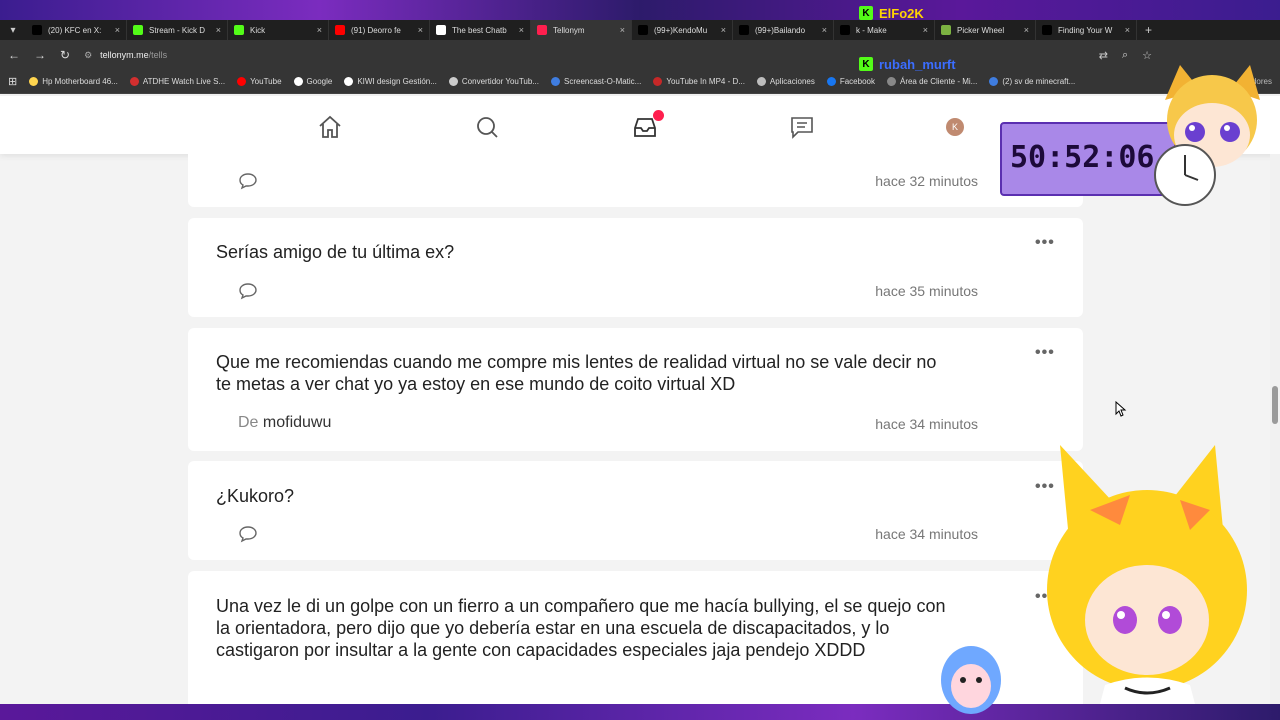 This screenshot has width=1280, height=720. I want to click on site-info-icon: ⚙, so click(88, 55).